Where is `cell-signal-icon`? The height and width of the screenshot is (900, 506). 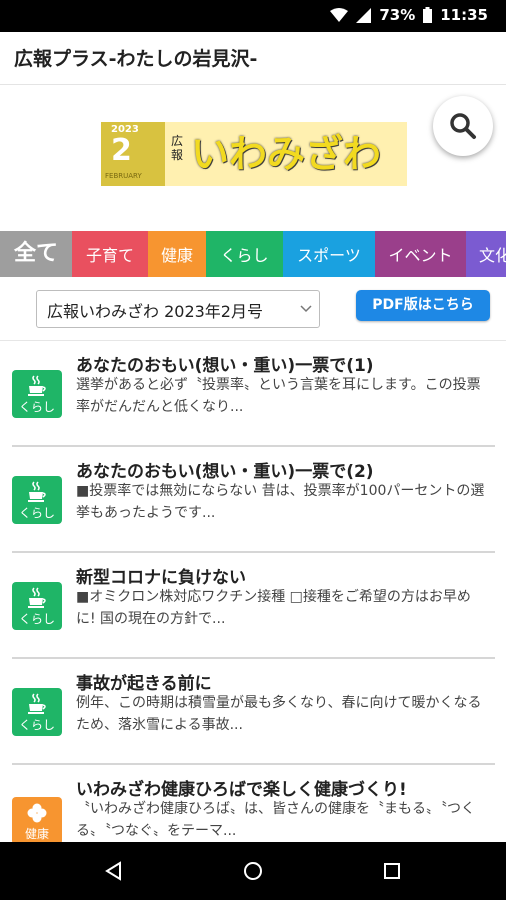 cell-signal-icon is located at coordinates (364, 15).